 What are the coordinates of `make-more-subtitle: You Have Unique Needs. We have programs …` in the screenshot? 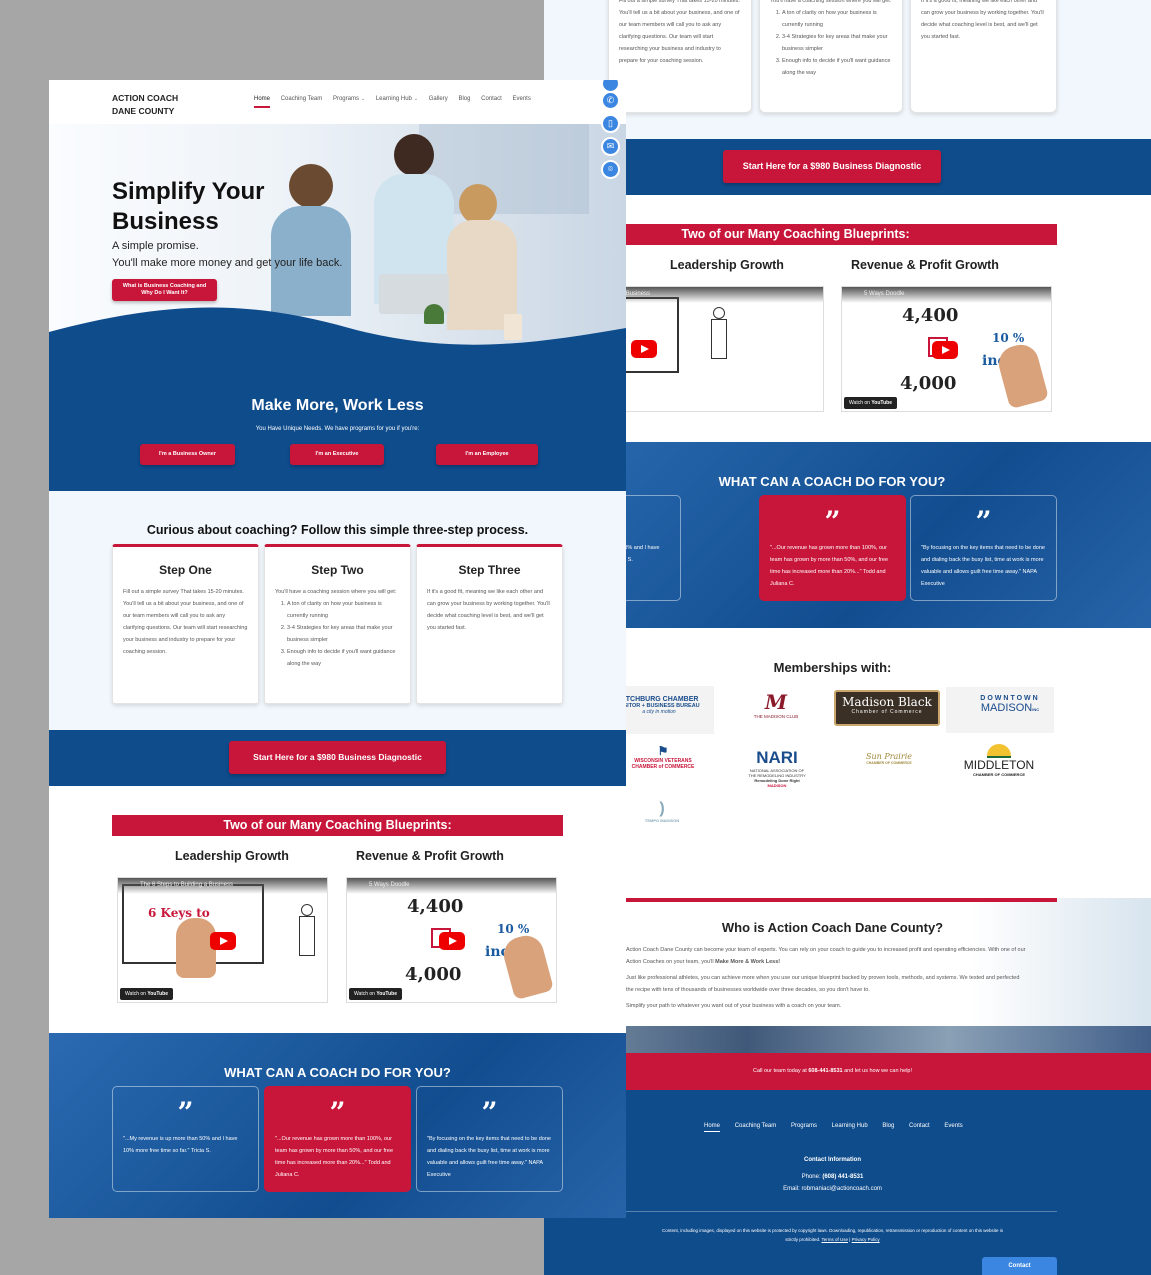 It's located at (337, 429).